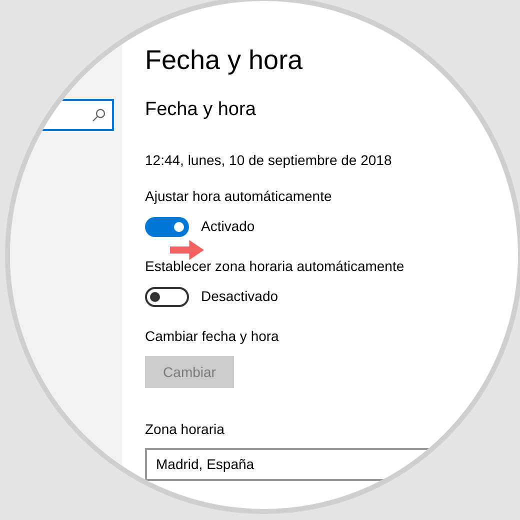  What do you see at coordinates (224, 60) in the screenshot?
I see `page-title: Fecha y hora` at bounding box center [224, 60].